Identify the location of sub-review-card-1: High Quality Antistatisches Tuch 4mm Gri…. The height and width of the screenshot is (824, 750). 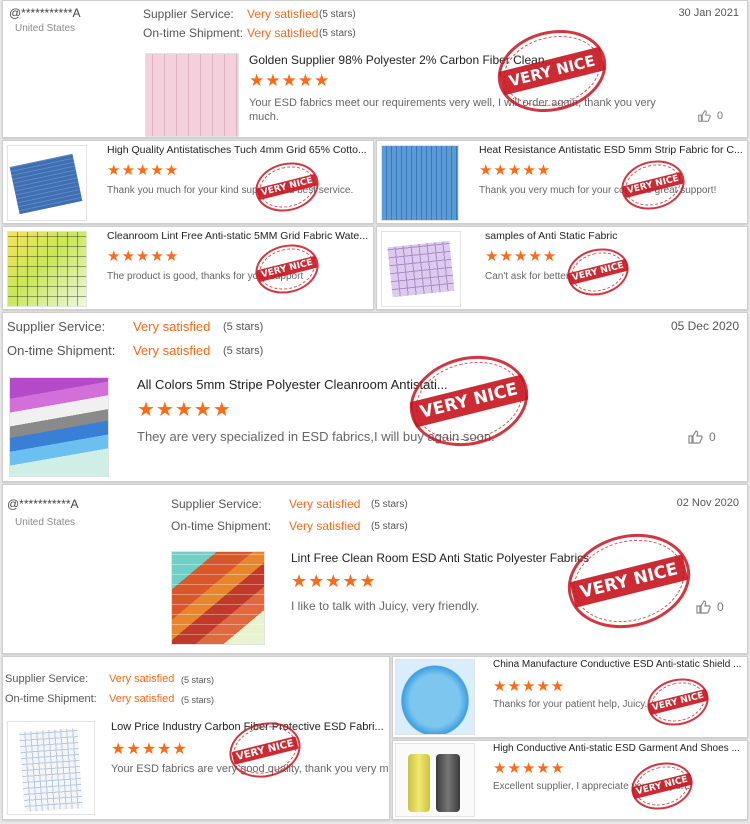
(188, 182).